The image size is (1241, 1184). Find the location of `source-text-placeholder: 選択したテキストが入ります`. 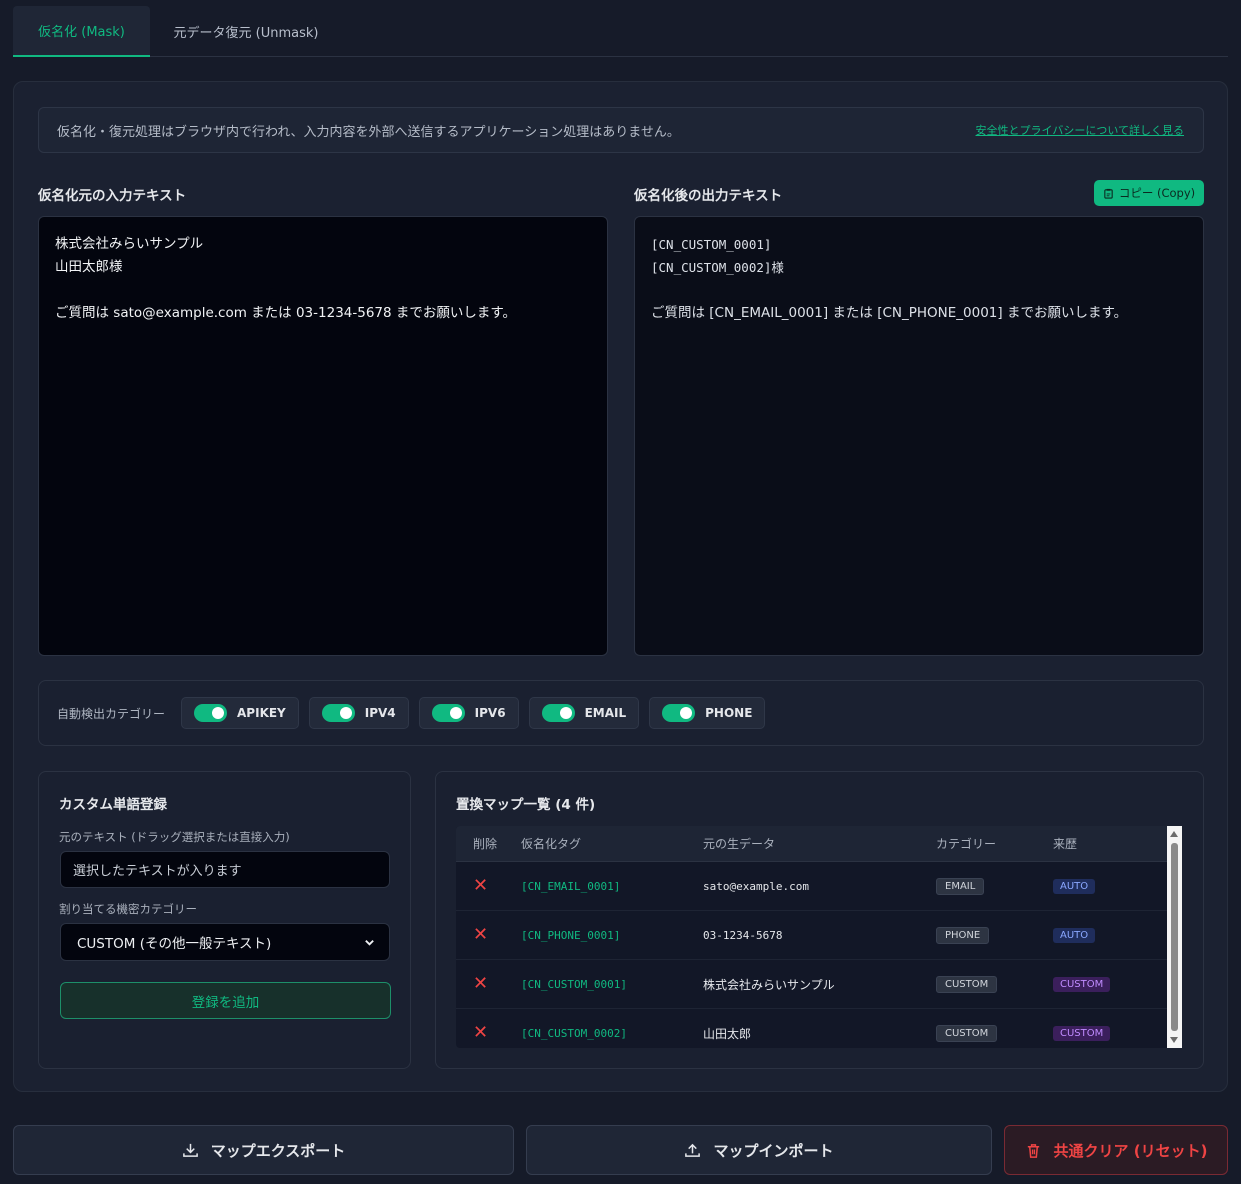

source-text-placeholder: 選択したテキストが入ります is located at coordinates (157, 871).